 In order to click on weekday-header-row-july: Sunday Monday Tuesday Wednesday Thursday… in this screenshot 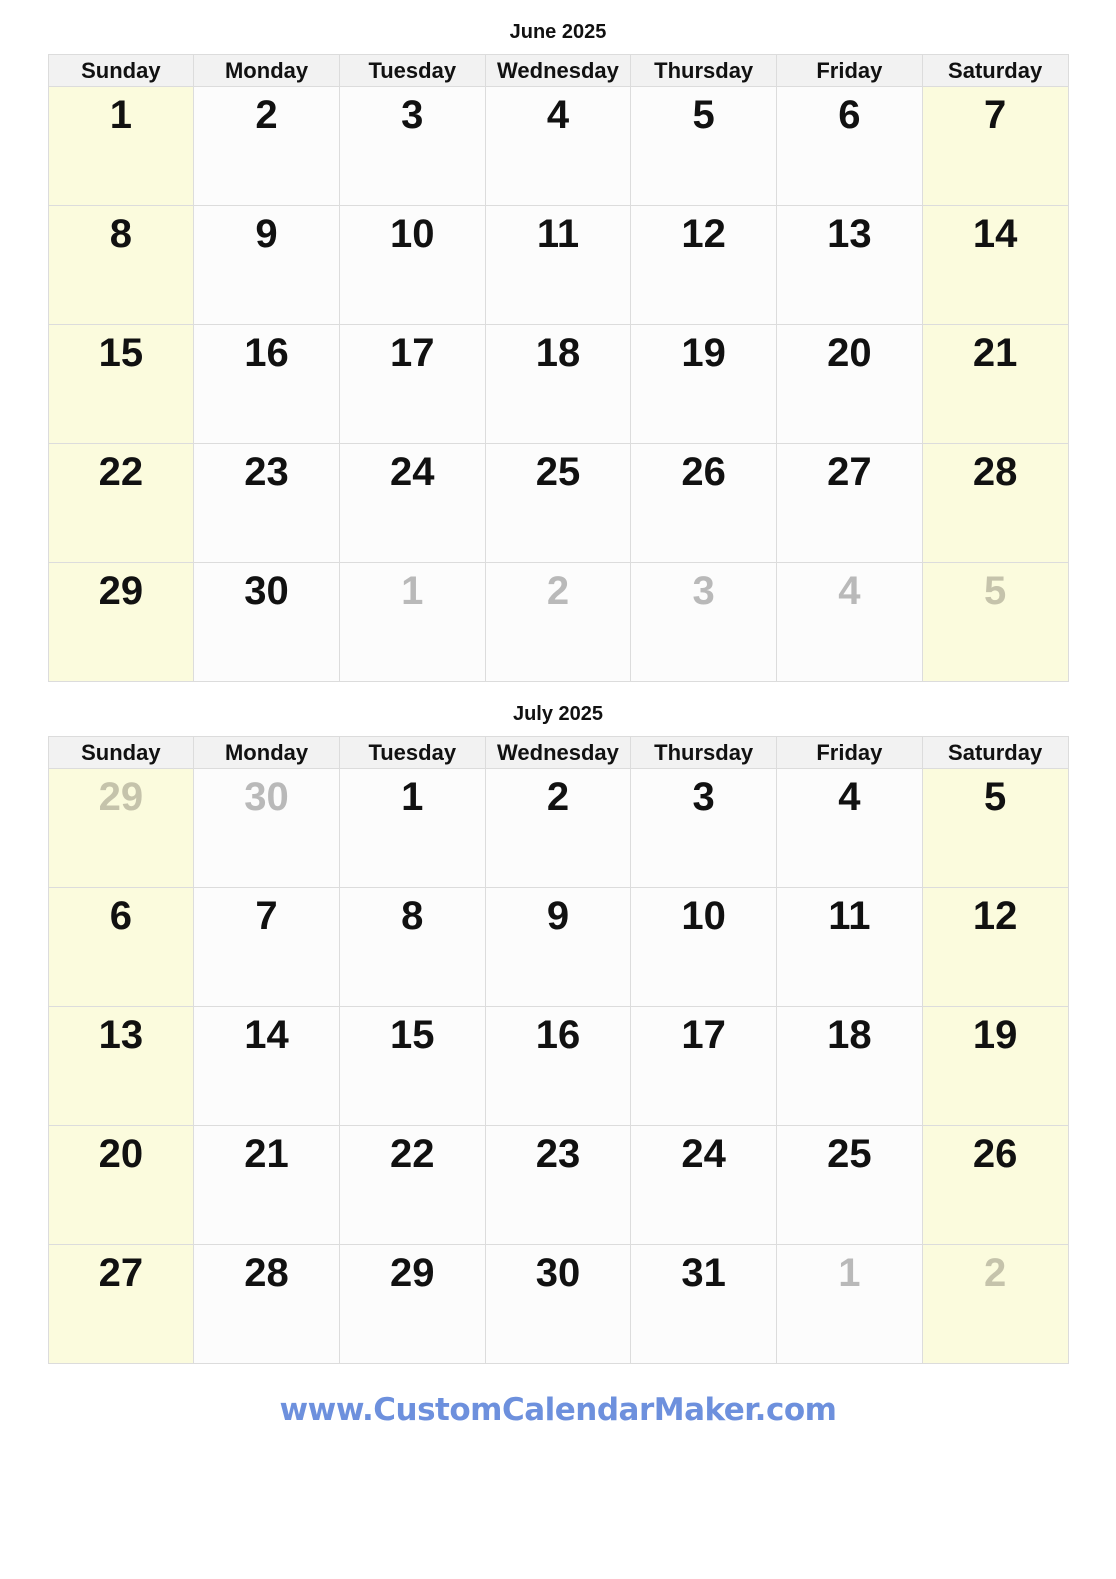, I will do `click(558, 752)`.